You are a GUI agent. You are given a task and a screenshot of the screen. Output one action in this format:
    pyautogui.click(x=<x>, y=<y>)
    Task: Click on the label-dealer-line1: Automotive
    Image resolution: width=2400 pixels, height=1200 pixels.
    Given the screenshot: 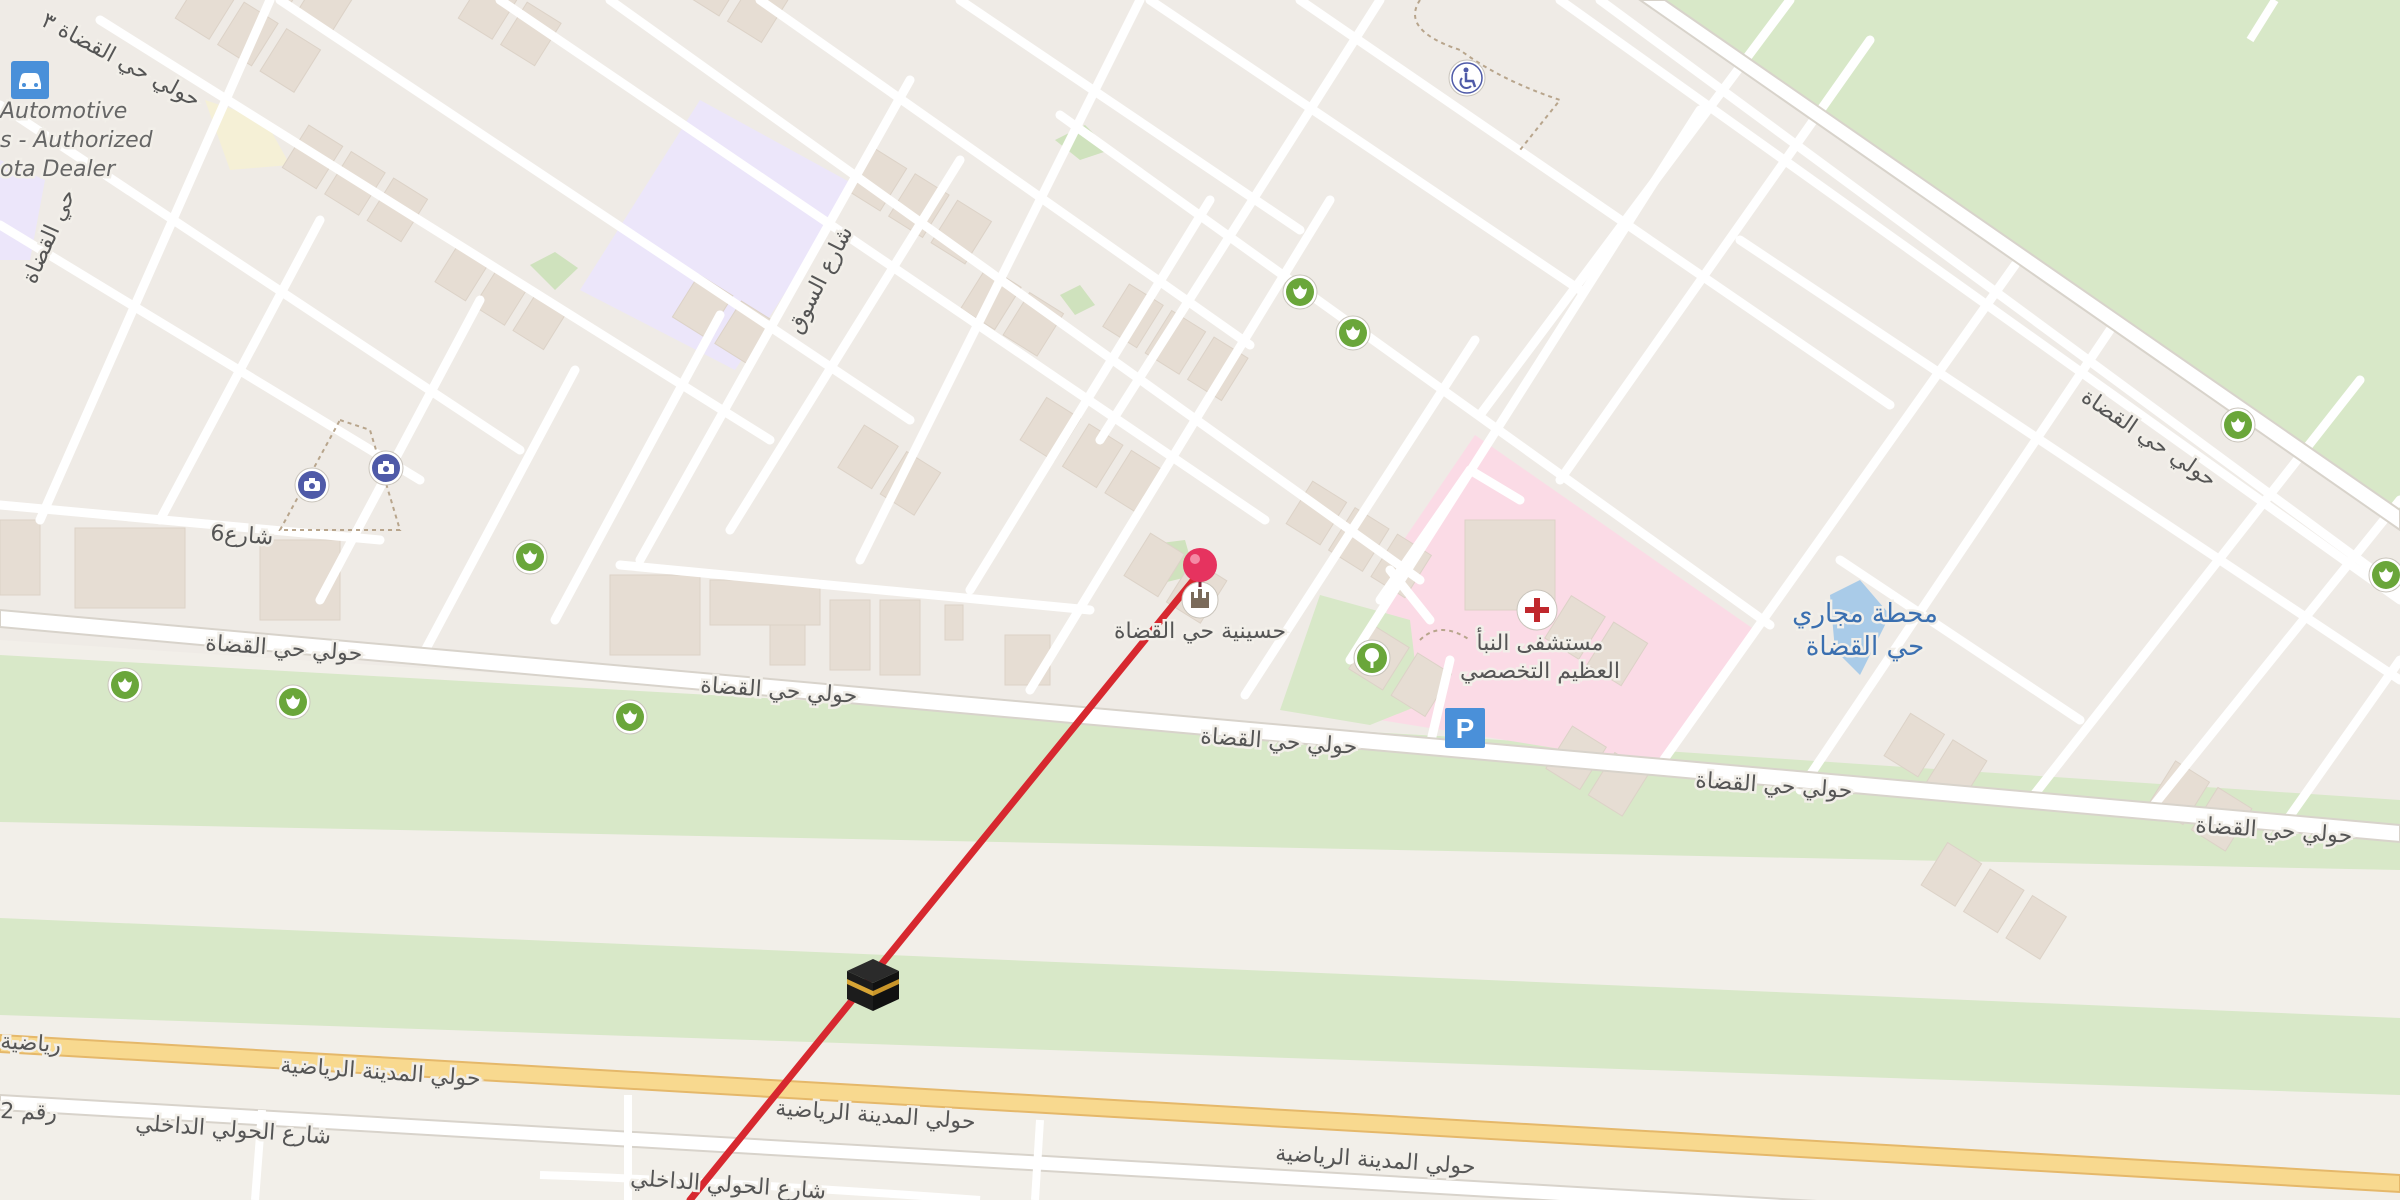 What is the action you would take?
    pyautogui.click(x=63, y=111)
    